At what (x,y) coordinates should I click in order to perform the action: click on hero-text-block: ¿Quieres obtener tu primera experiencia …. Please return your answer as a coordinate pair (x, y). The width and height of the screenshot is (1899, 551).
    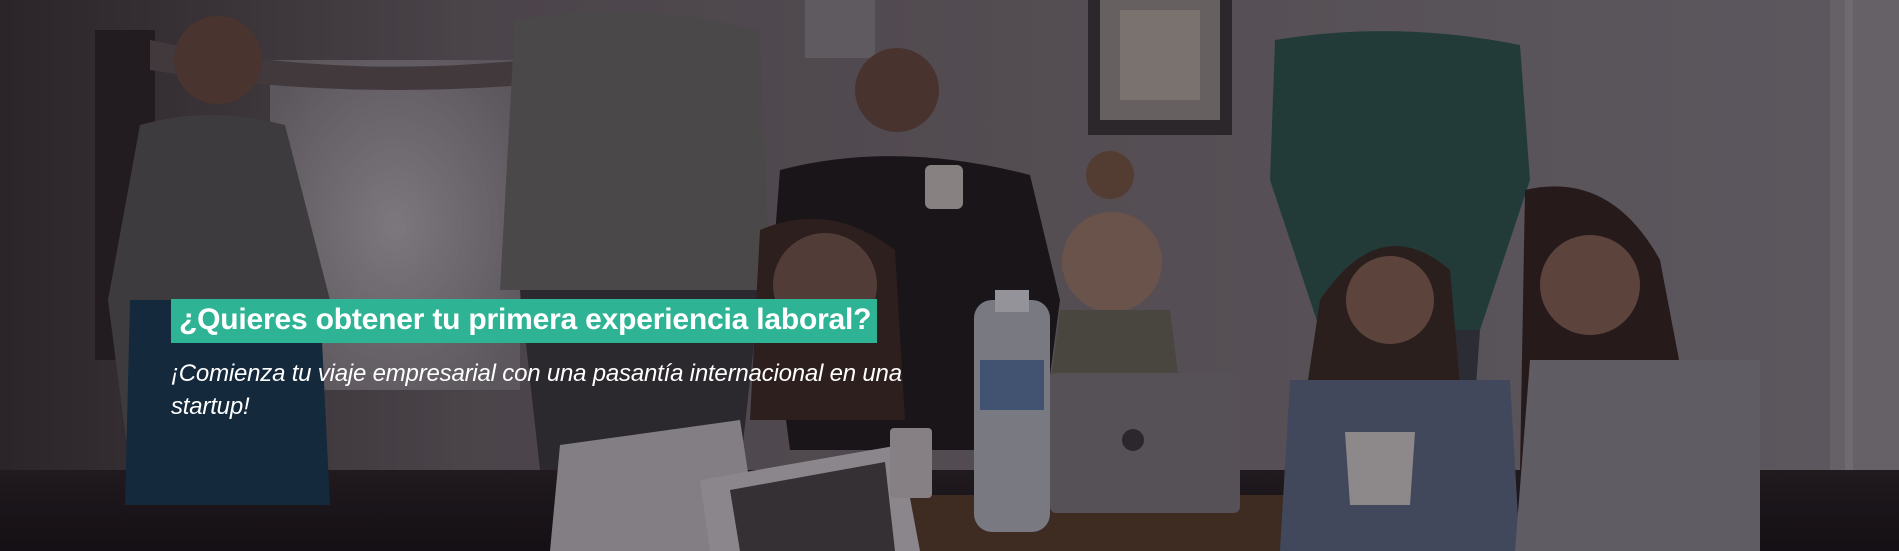
    Looking at the image, I should click on (561, 361).